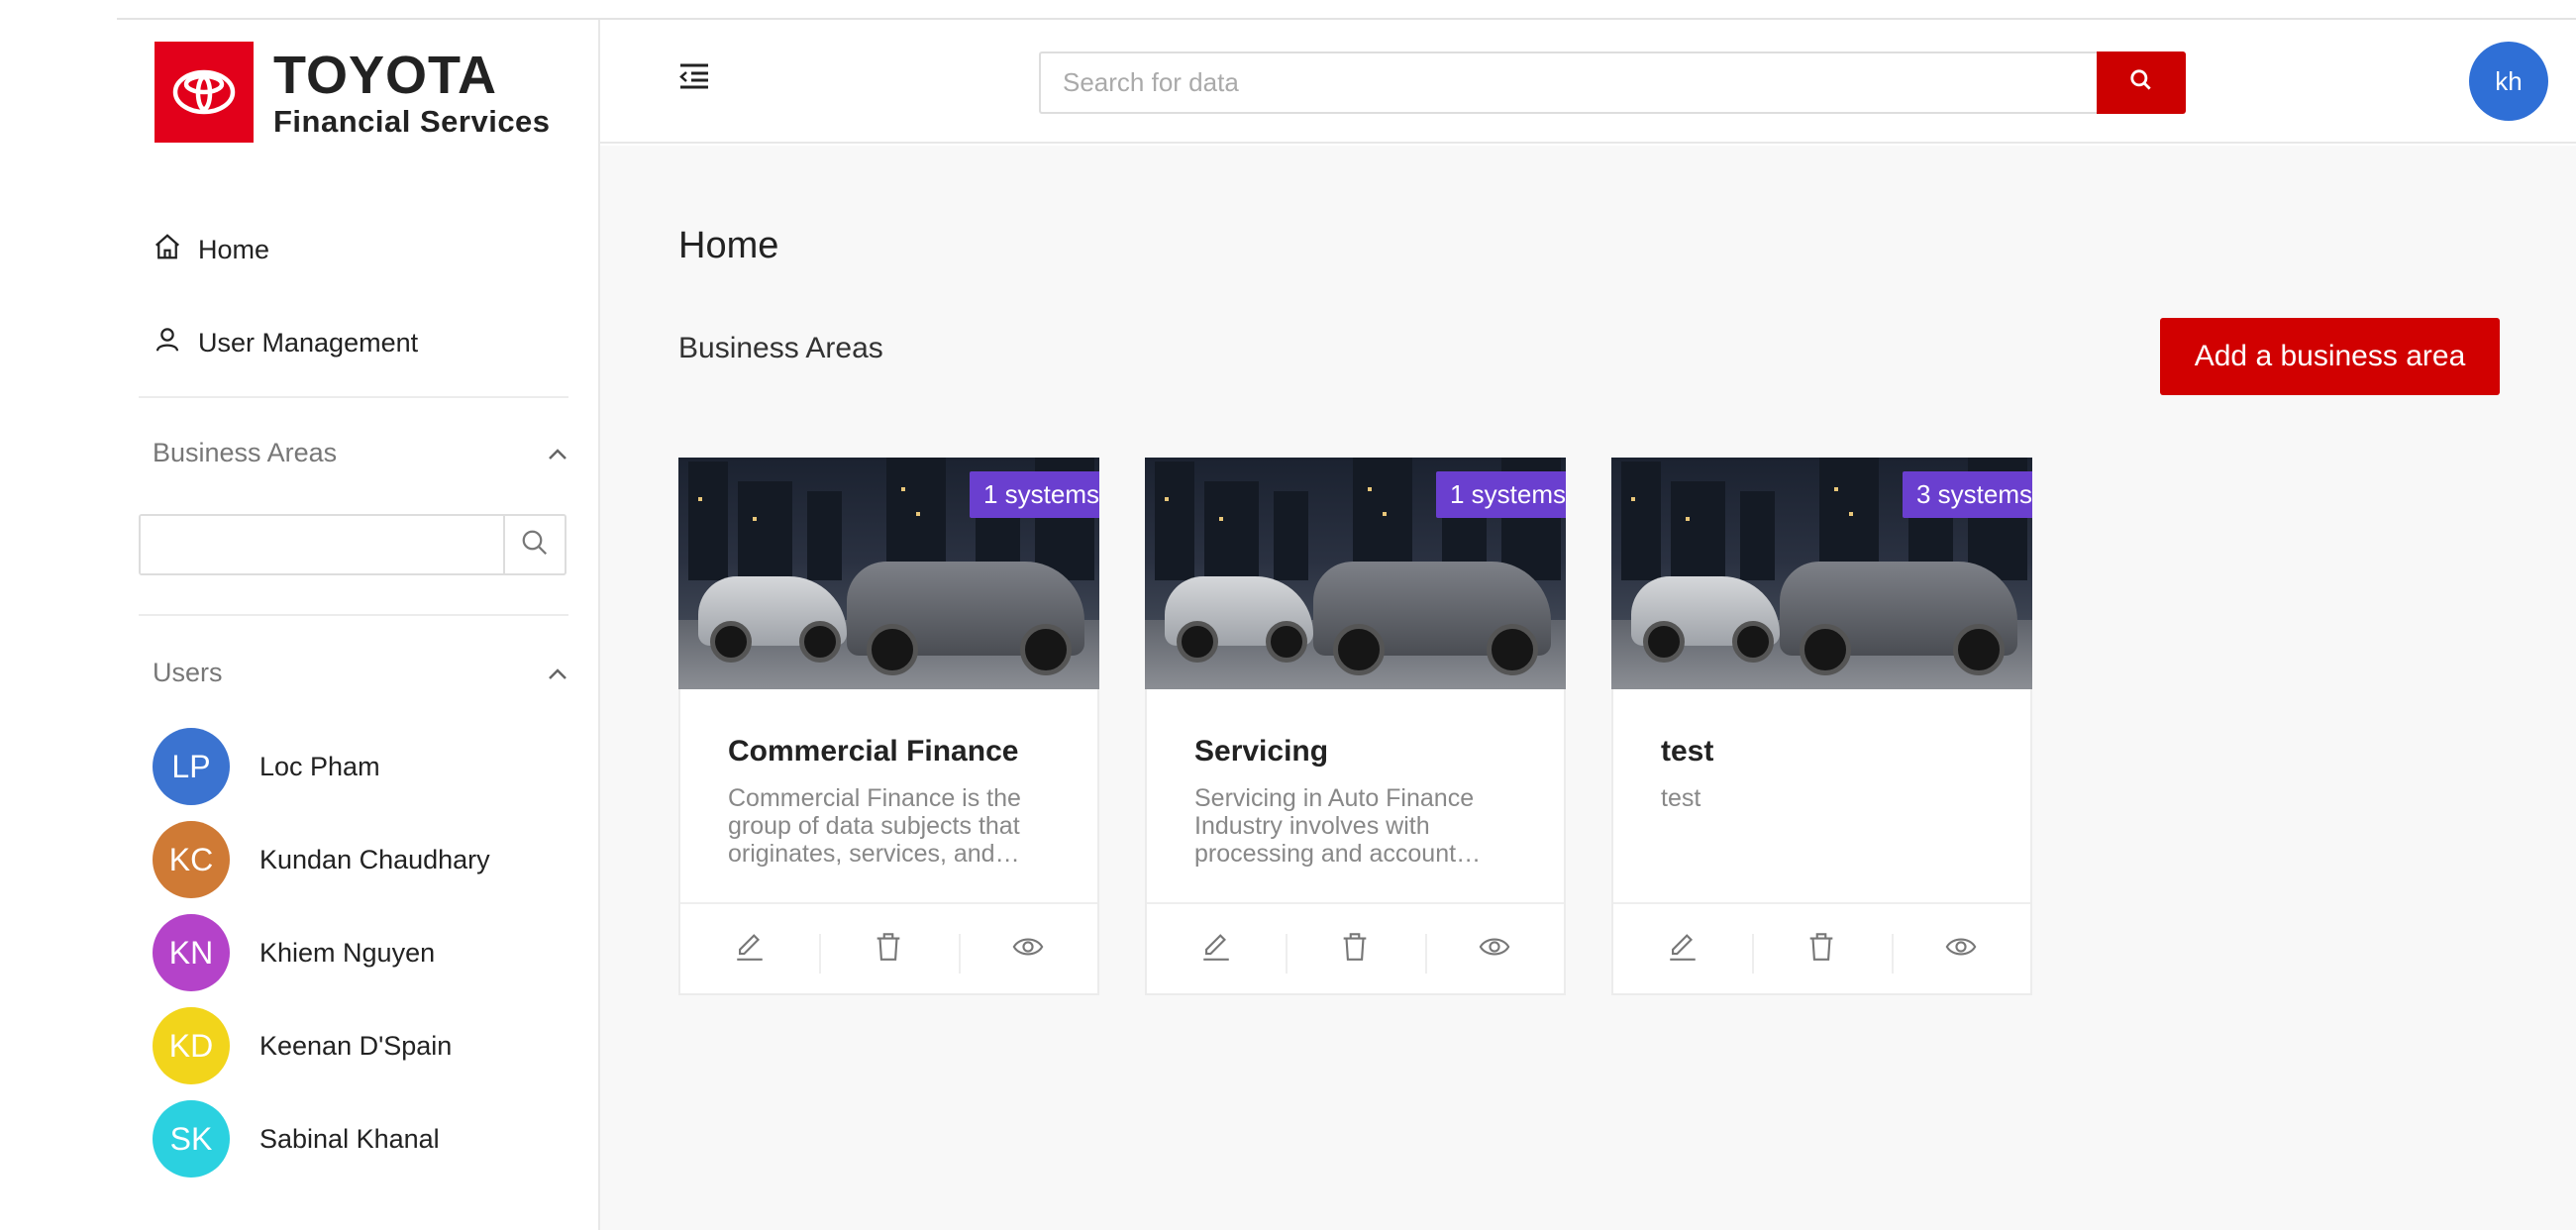 This screenshot has width=2576, height=1230. Describe the element at coordinates (780, 348) in the screenshot. I see `section-title: Business Areas` at that location.